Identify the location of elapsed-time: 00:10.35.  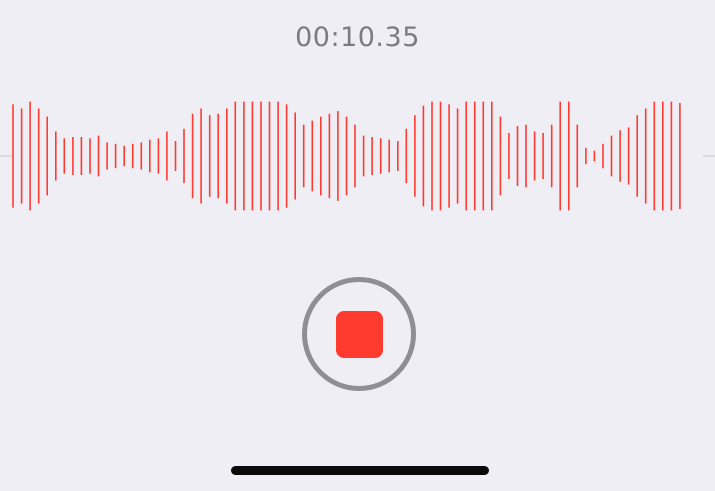
(357, 37).